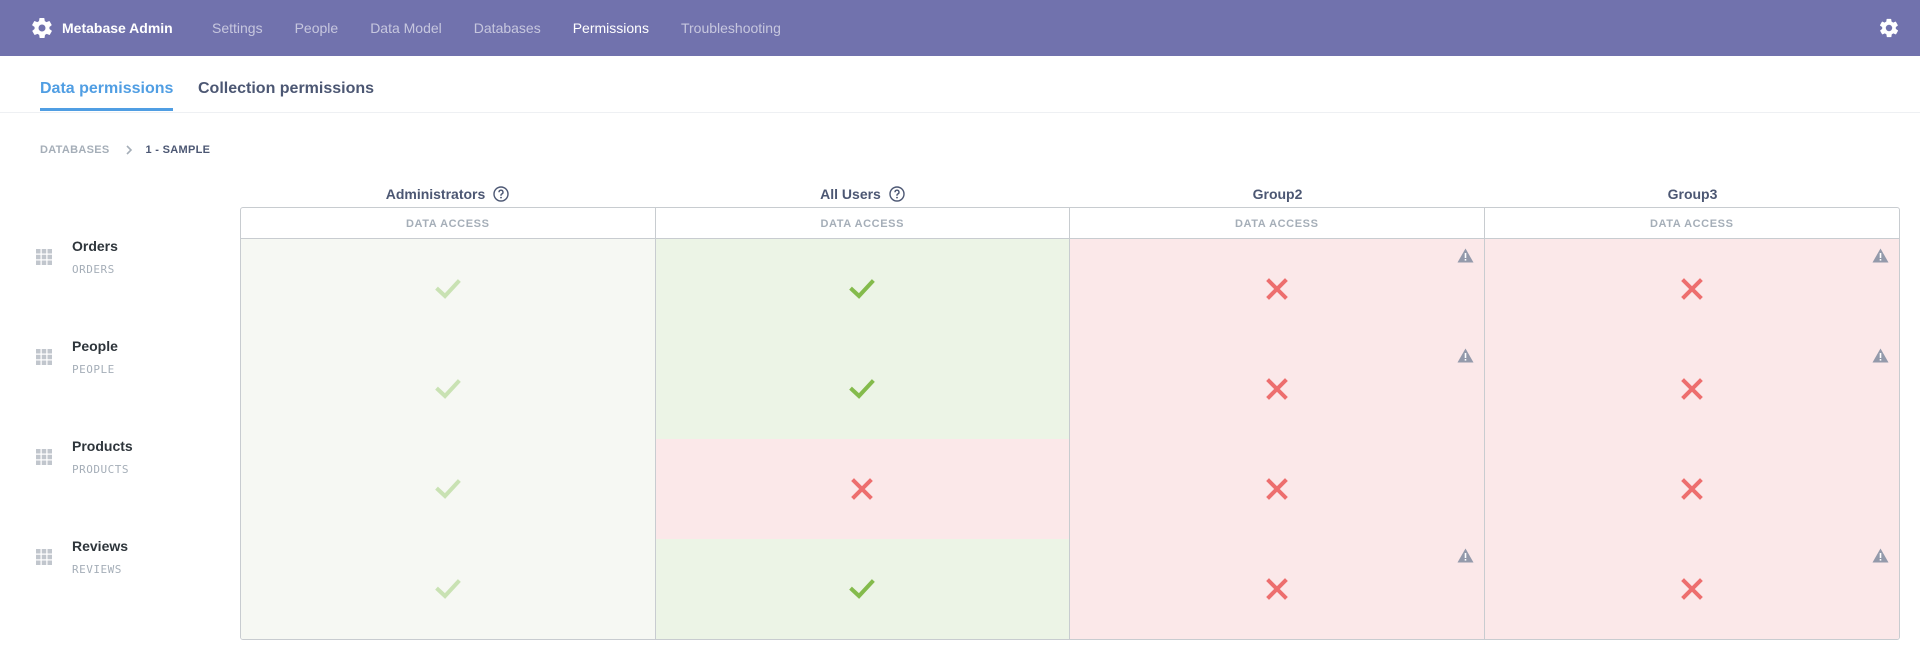  What do you see at coordinates (731, 28) in the screenshot?
I see `nav-item-troubleshooting: Troubleshooting` at bounding box center [731, 28].